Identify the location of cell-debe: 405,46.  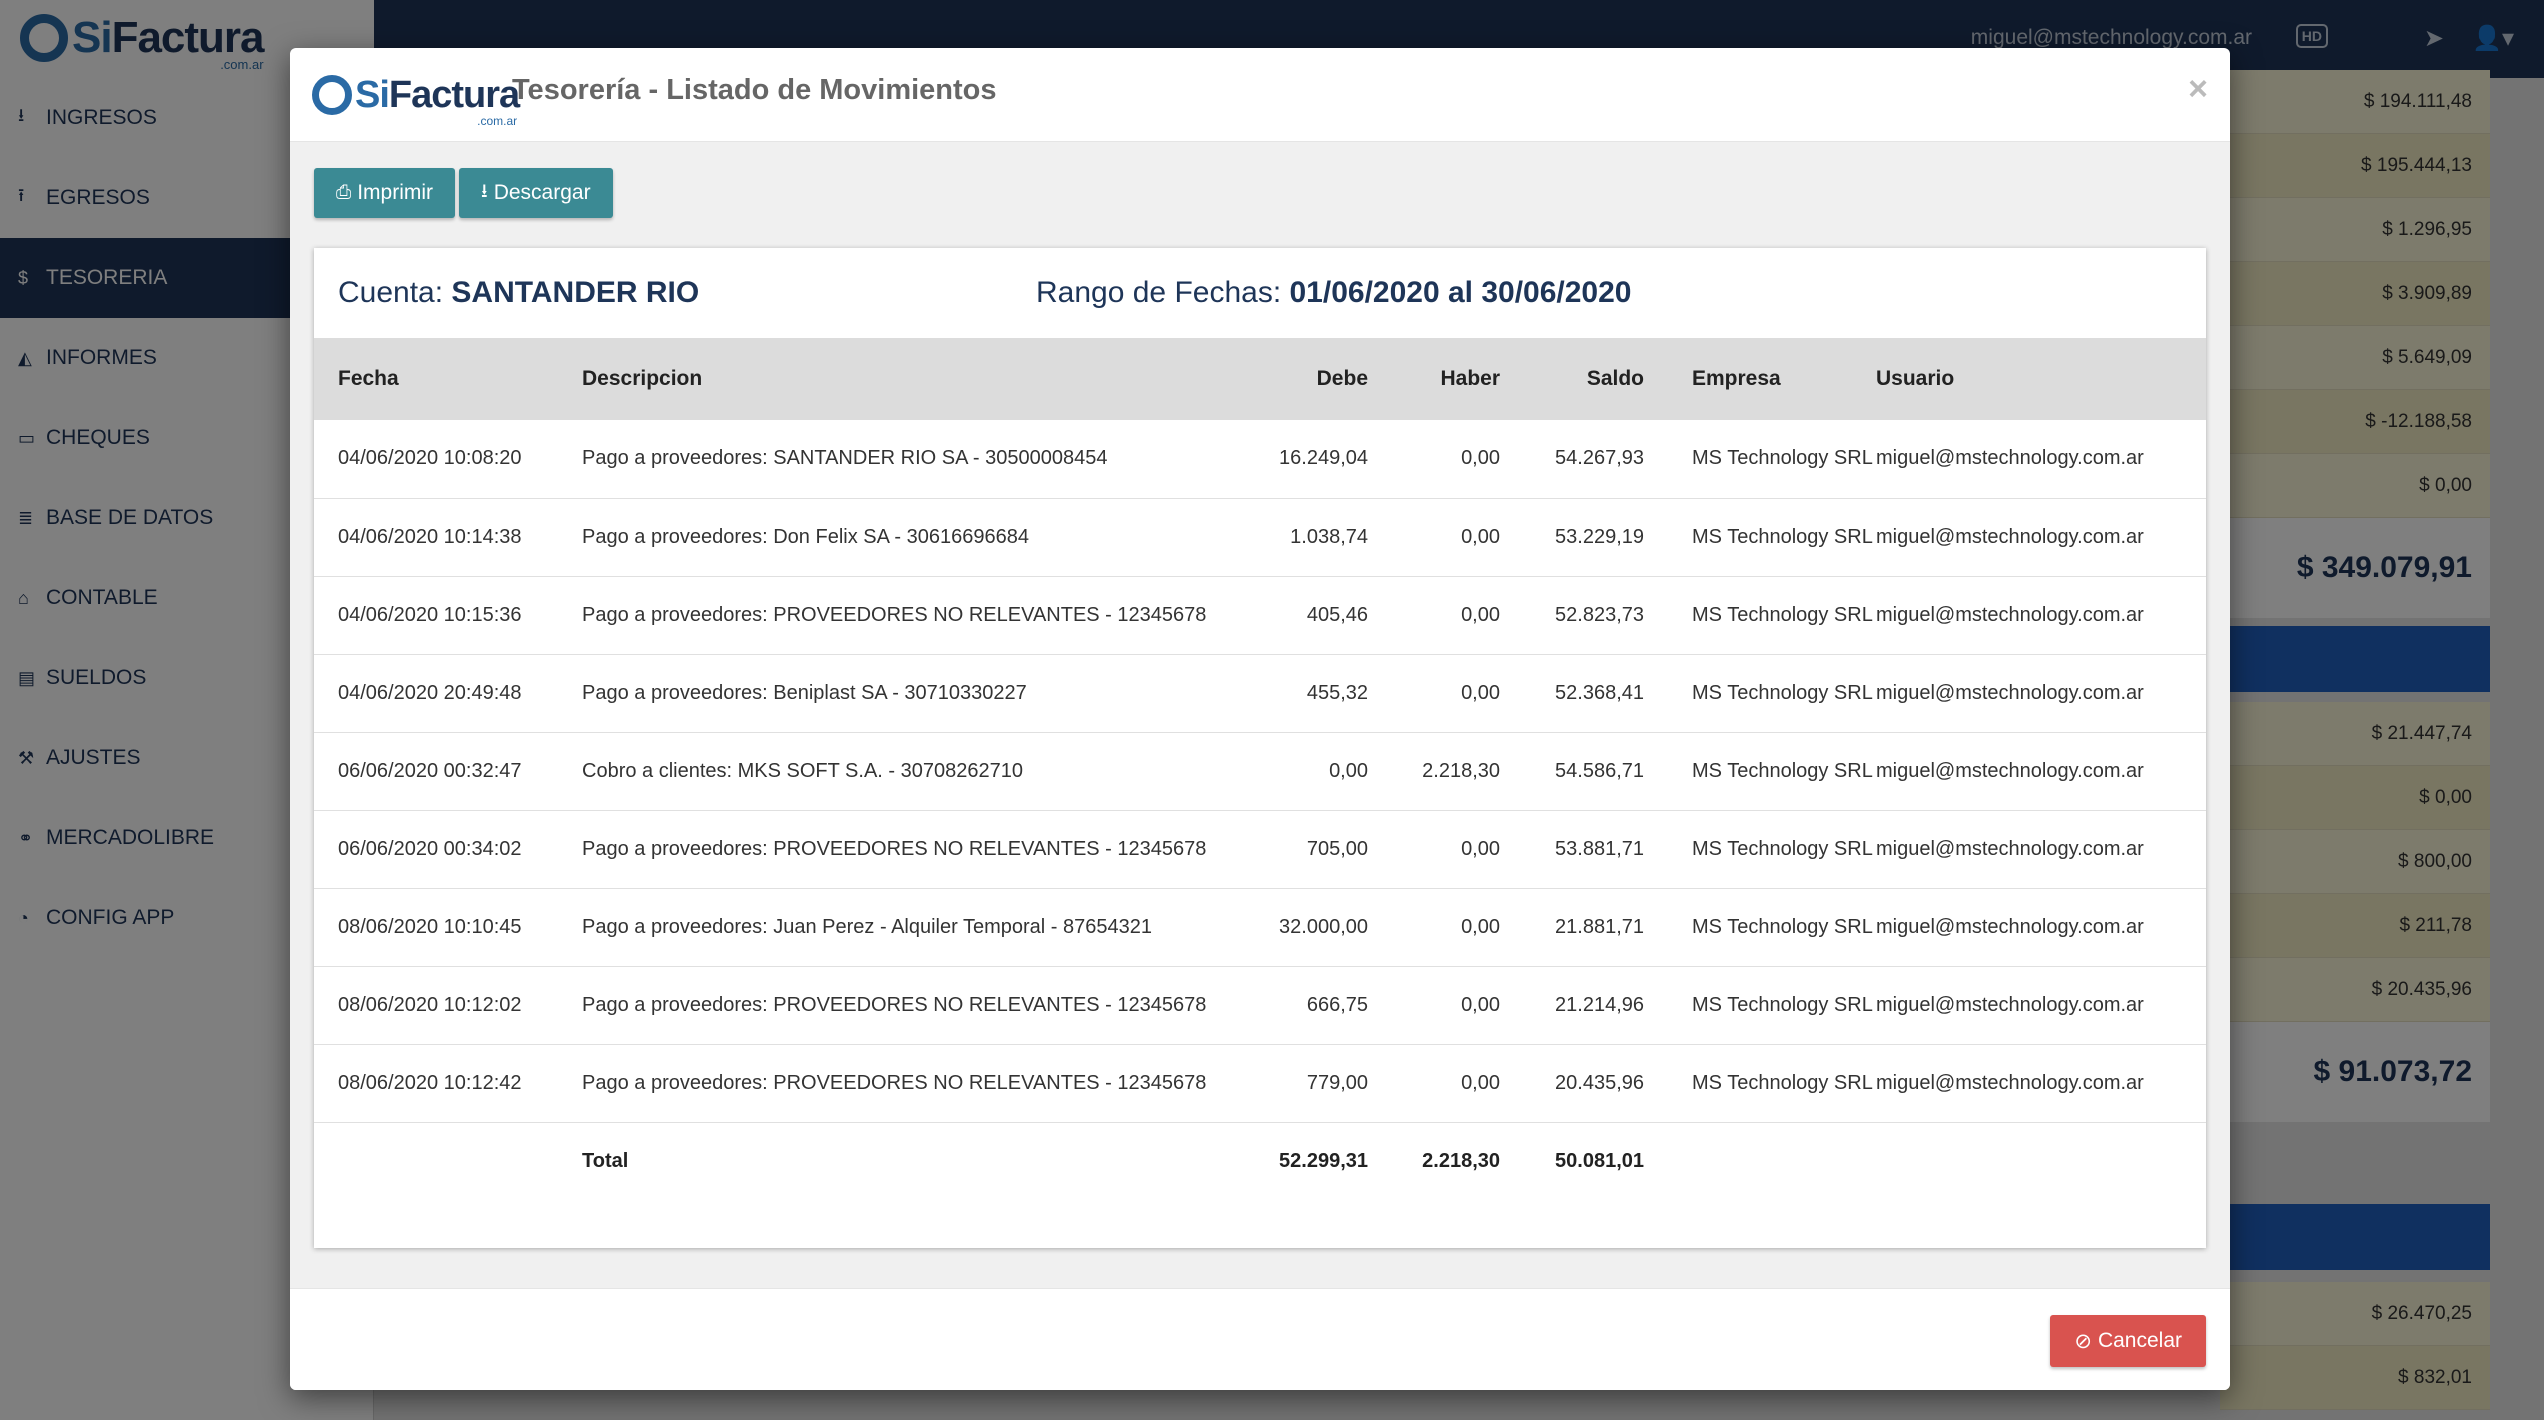
(1337, 614).